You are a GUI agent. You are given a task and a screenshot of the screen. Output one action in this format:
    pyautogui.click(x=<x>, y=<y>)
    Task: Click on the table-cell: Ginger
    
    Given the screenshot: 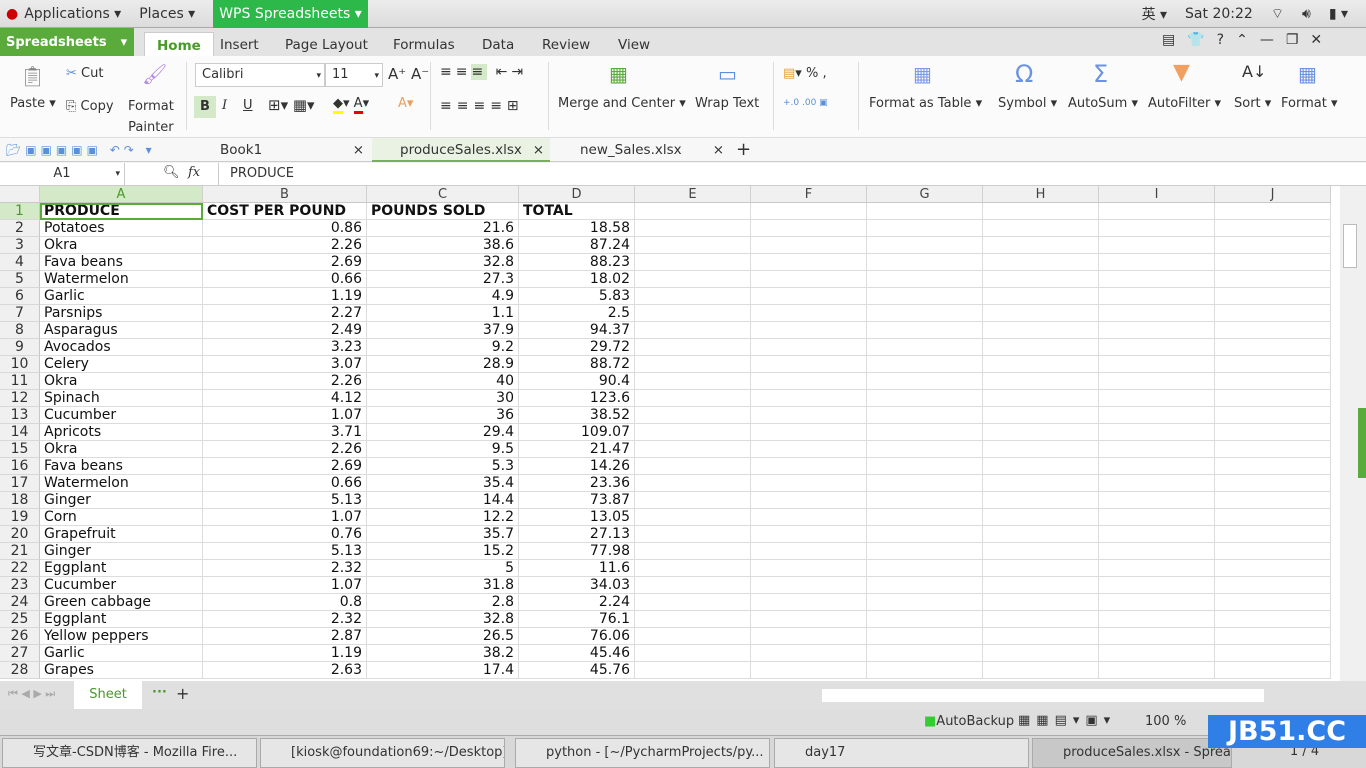 What is the action you would take?
    pyautogui.click(x=121, y=500)
    